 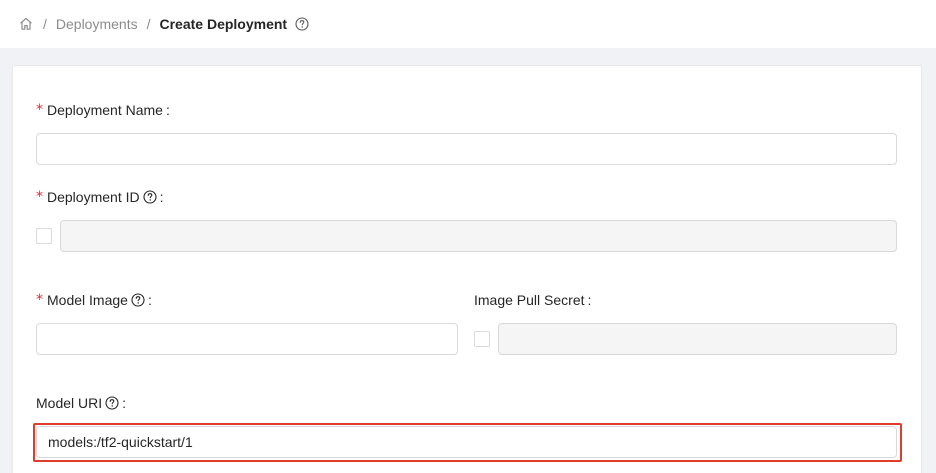 I want to click on model-uri-label: Model URI :, so click(x=81, y=403).